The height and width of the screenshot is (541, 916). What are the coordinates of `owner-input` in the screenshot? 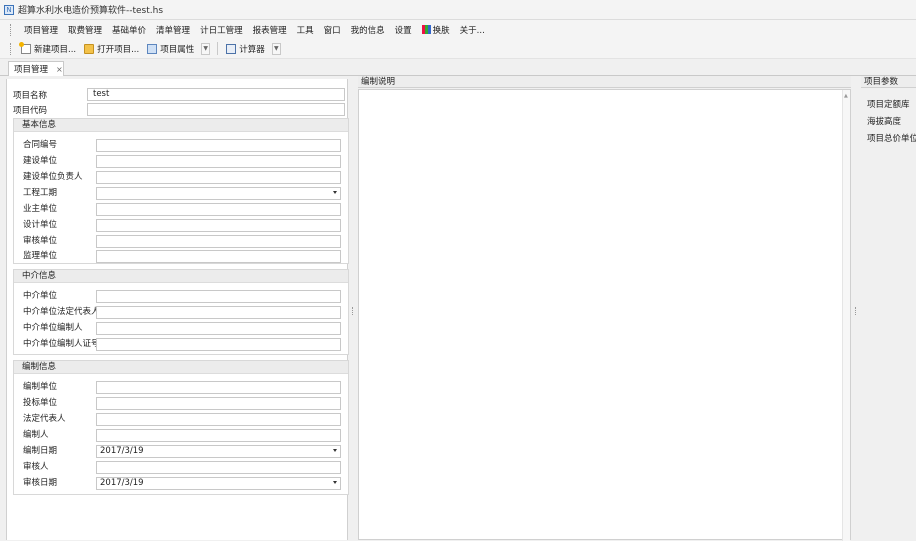 It's located at (218, 209).